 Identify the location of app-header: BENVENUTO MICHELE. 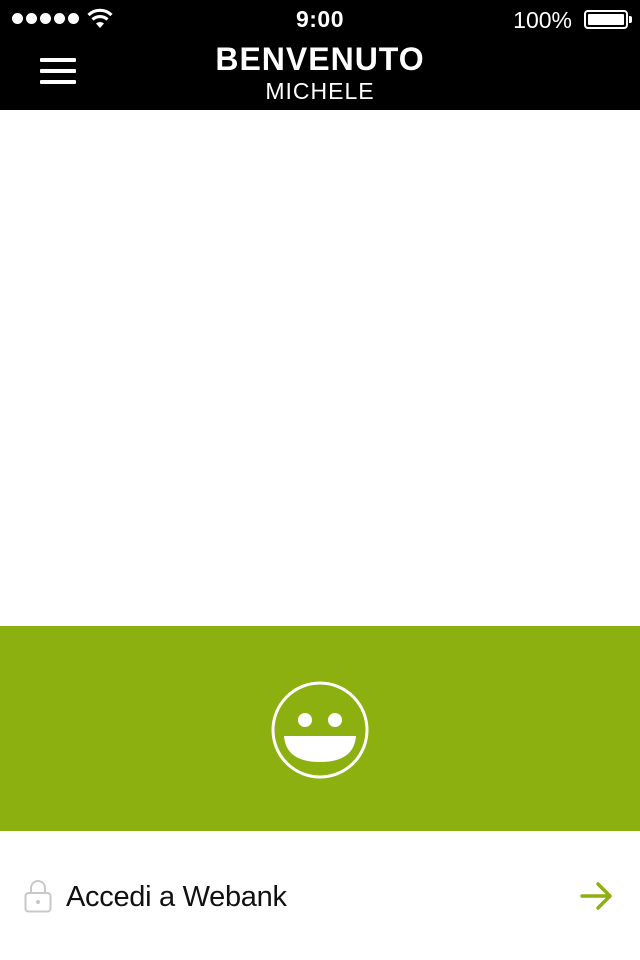
(320, 75).